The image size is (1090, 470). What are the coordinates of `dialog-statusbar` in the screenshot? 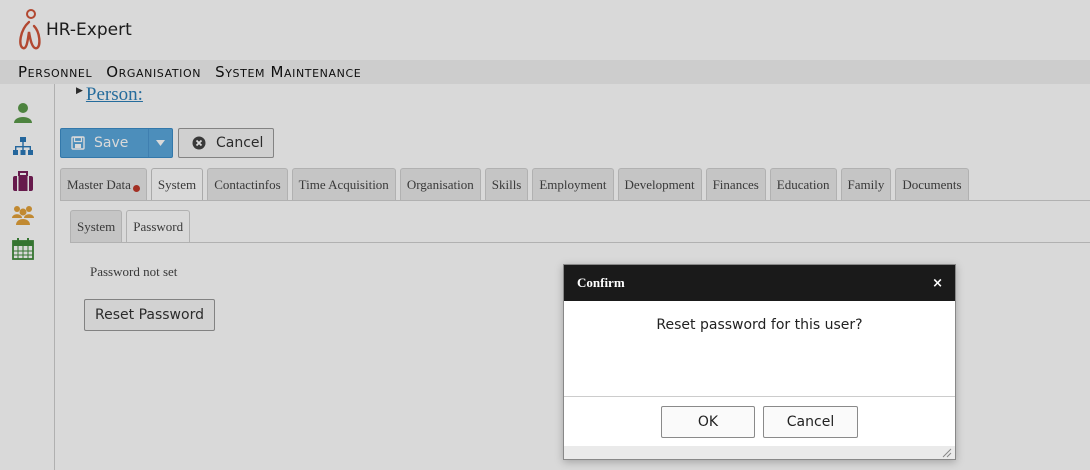 It's located at (759, 452).